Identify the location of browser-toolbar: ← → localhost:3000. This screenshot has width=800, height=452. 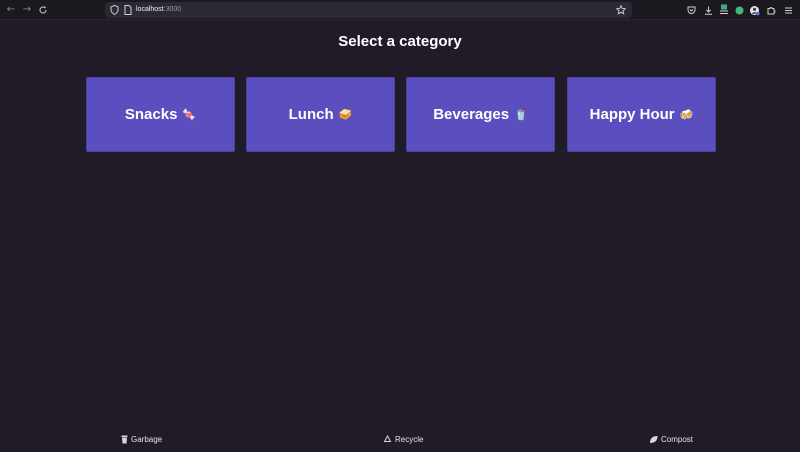
(400, 10).